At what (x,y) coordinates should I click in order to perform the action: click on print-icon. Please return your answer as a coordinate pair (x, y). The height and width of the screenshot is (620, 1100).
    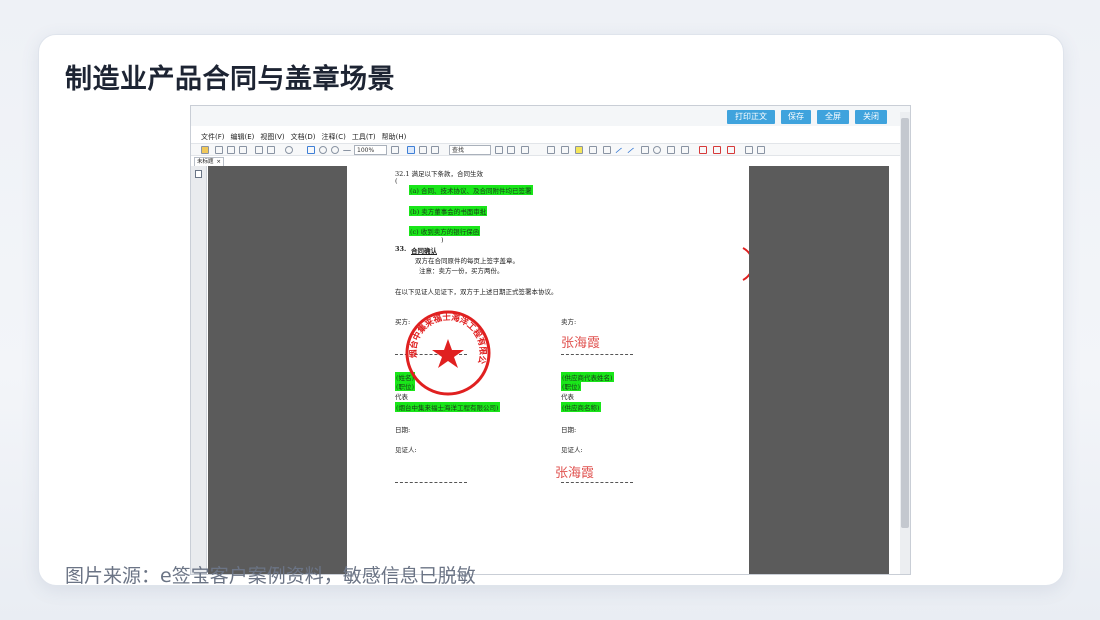
    Looking at the image, I should click on (243, 150).